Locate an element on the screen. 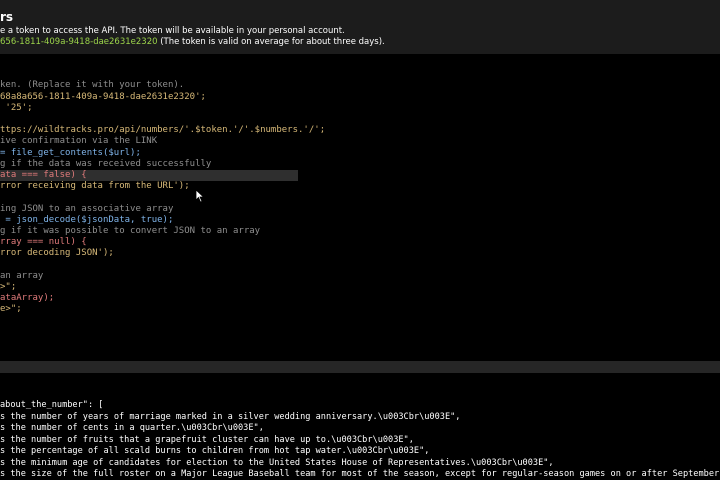 This screenshot has width=720, height=480. code-line: rror receiving data from the URL'); is located at coordinates (360, 186).